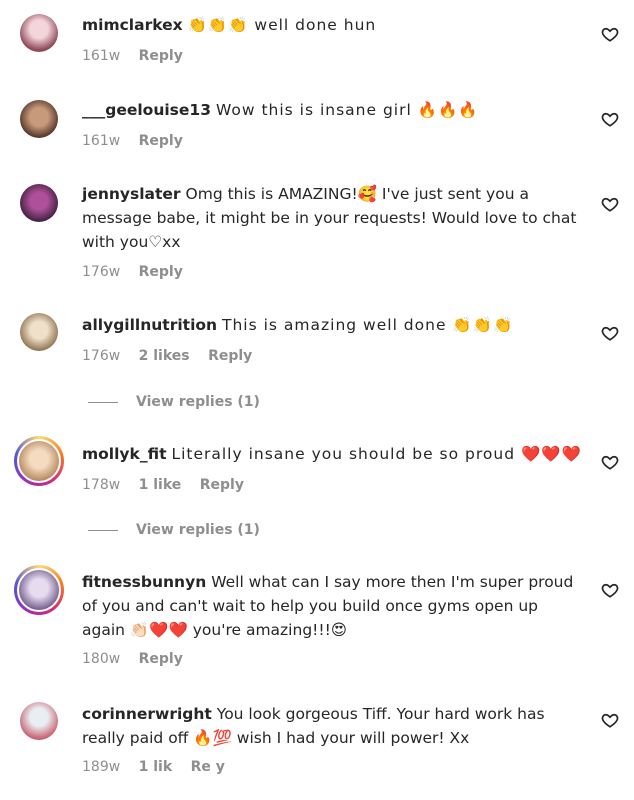  Describe the element at coordinates (101, 485) in the screenshot. I see `comment-age: 178w` at that location.